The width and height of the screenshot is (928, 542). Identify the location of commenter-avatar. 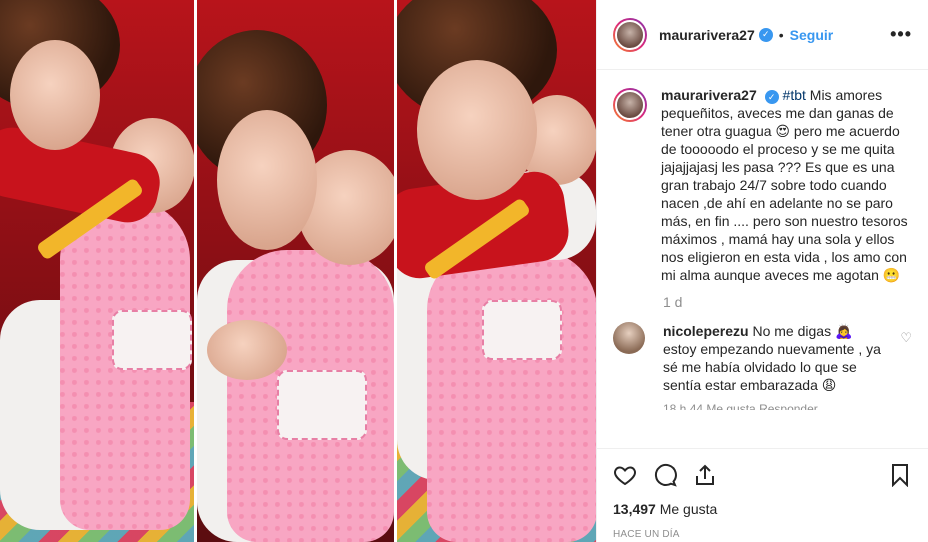
(629, 338).